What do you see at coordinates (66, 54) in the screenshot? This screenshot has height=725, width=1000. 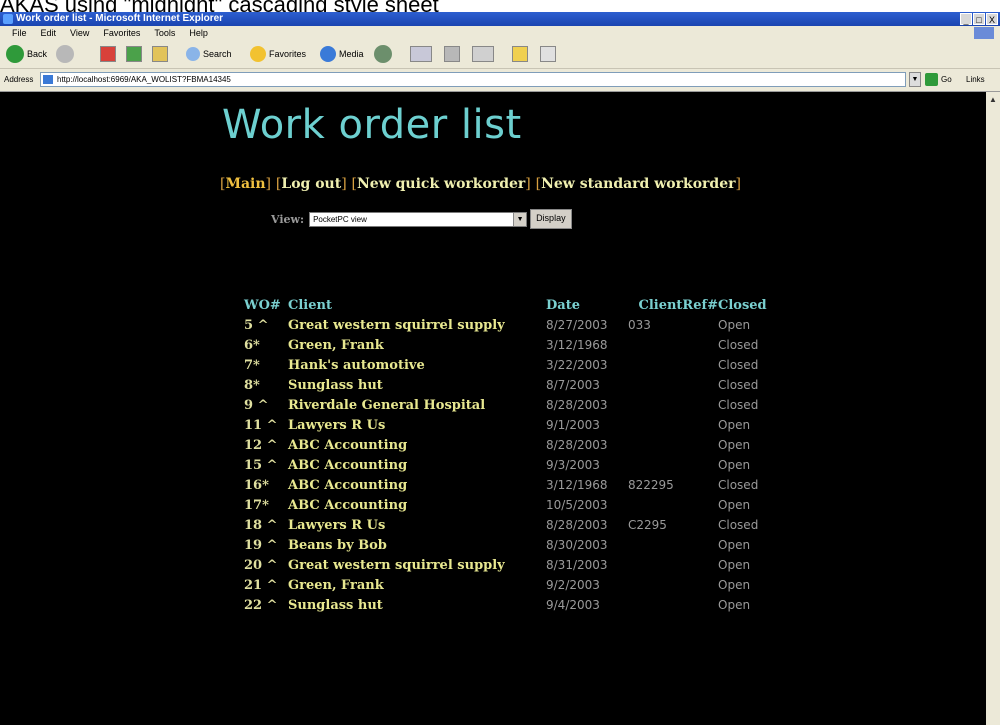 I see `forward-button` at bounding box center [66, 54].